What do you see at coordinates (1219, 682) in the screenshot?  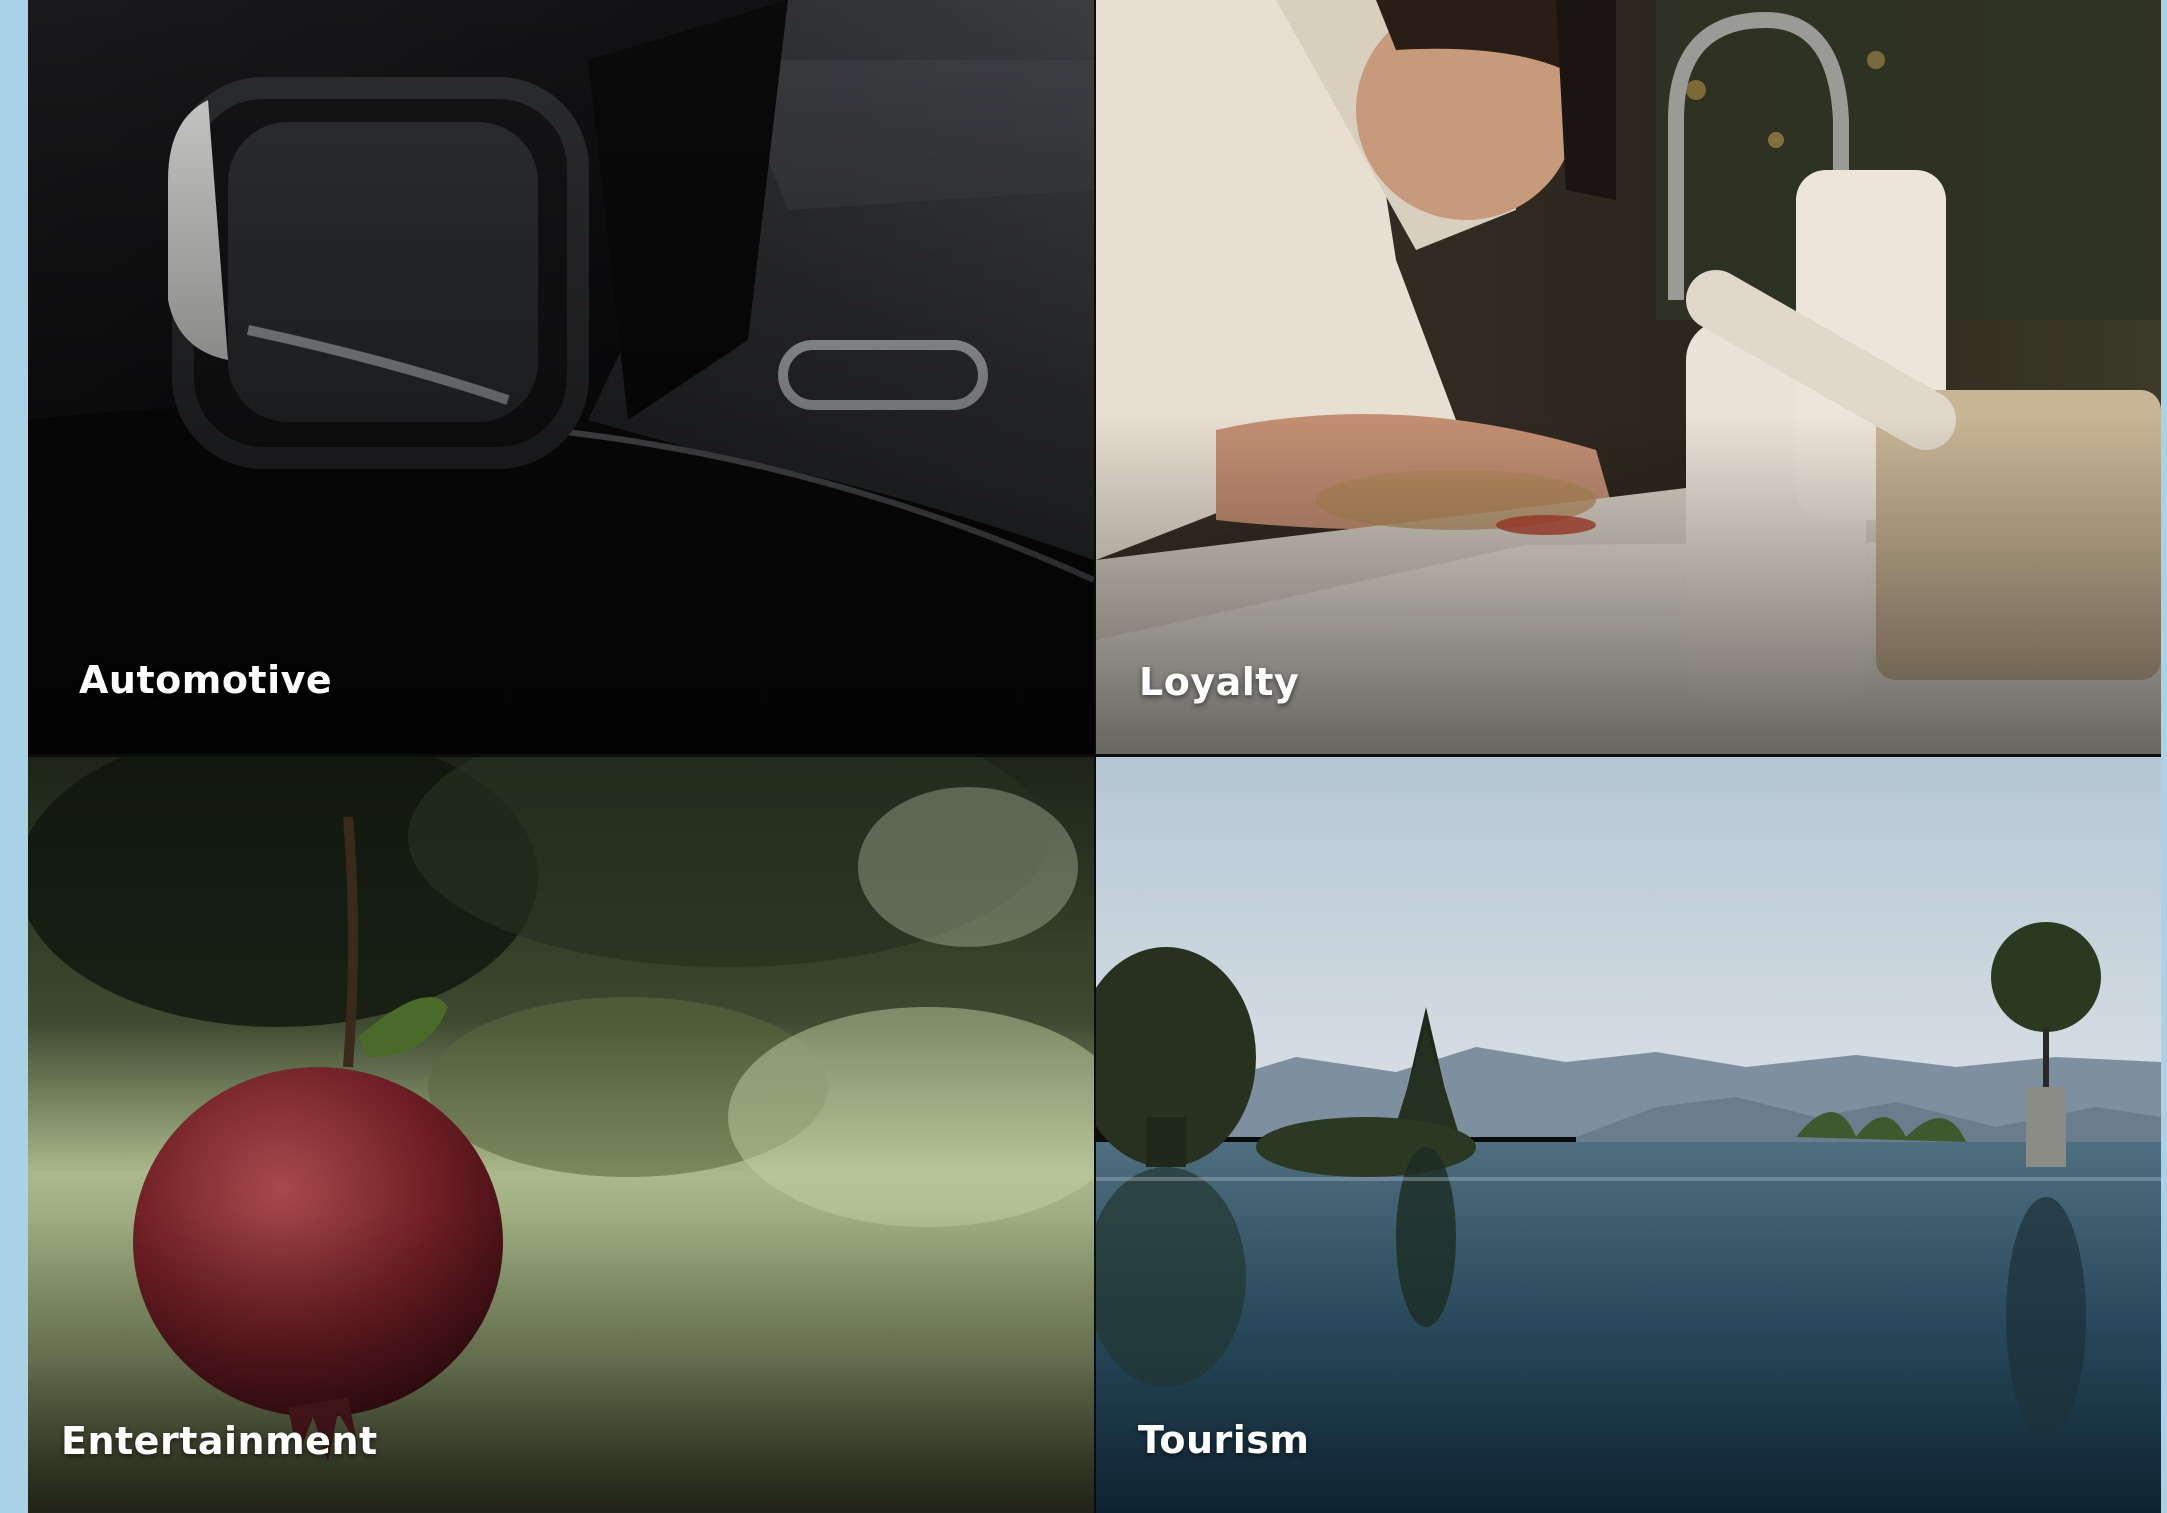 I see `industry-tile-label: Loyalty` at bounding box center [1219, 682].